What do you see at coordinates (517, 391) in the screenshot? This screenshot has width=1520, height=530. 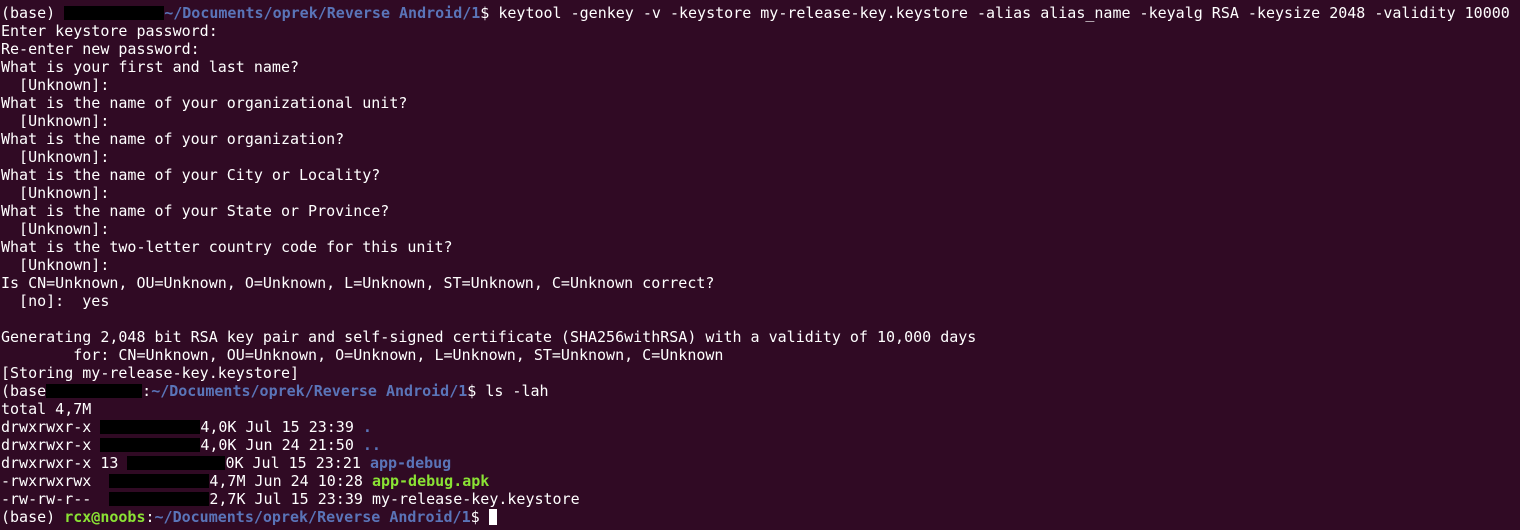 I see `command-ls: ls -lah` at bounding box center [517, 391].